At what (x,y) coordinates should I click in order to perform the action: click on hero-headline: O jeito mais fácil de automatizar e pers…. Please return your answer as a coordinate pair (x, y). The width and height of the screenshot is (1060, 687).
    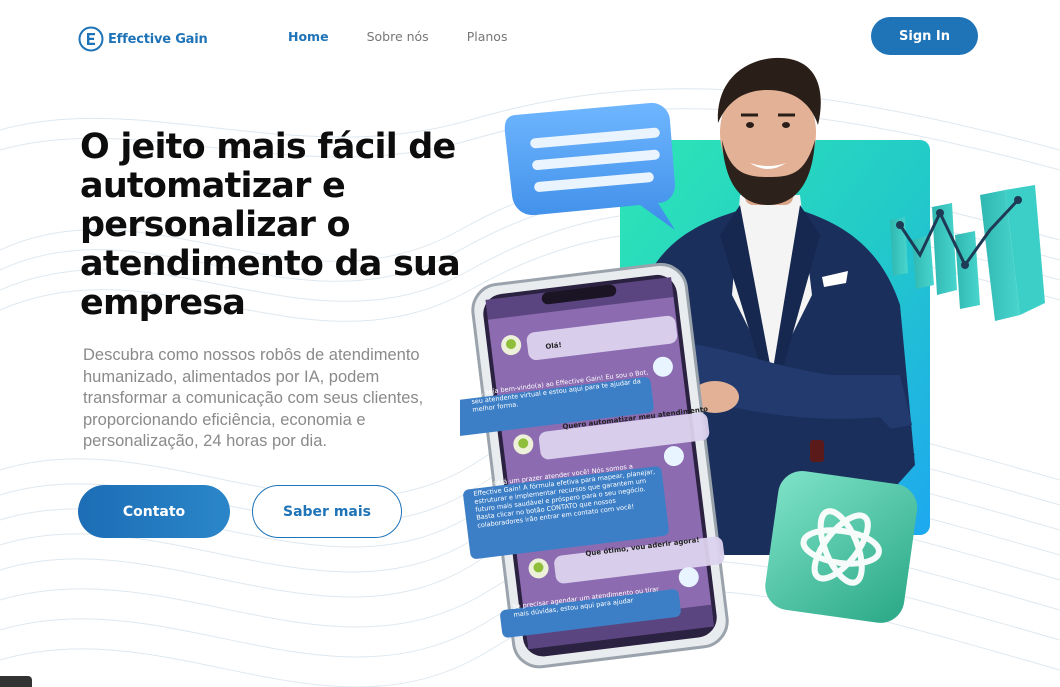
    Looking at the image, I should click on (270, 225).